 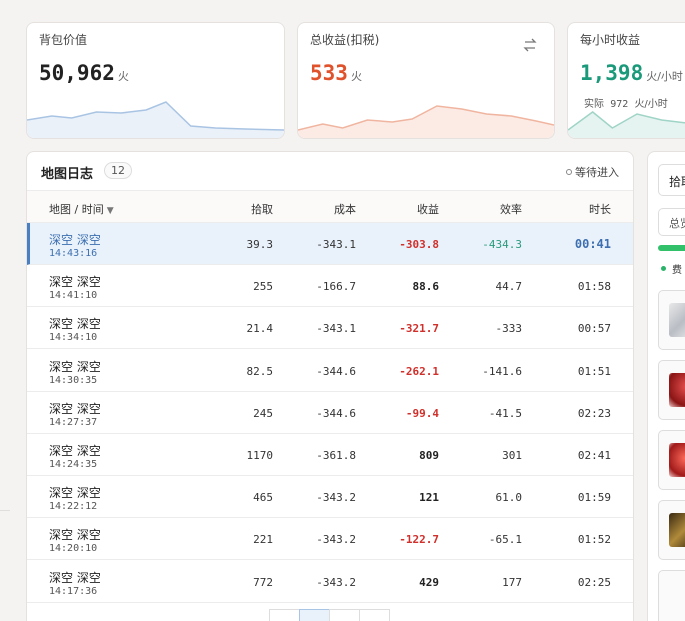 I want to click on row-pickup: 245, so click(x=263, y=413).